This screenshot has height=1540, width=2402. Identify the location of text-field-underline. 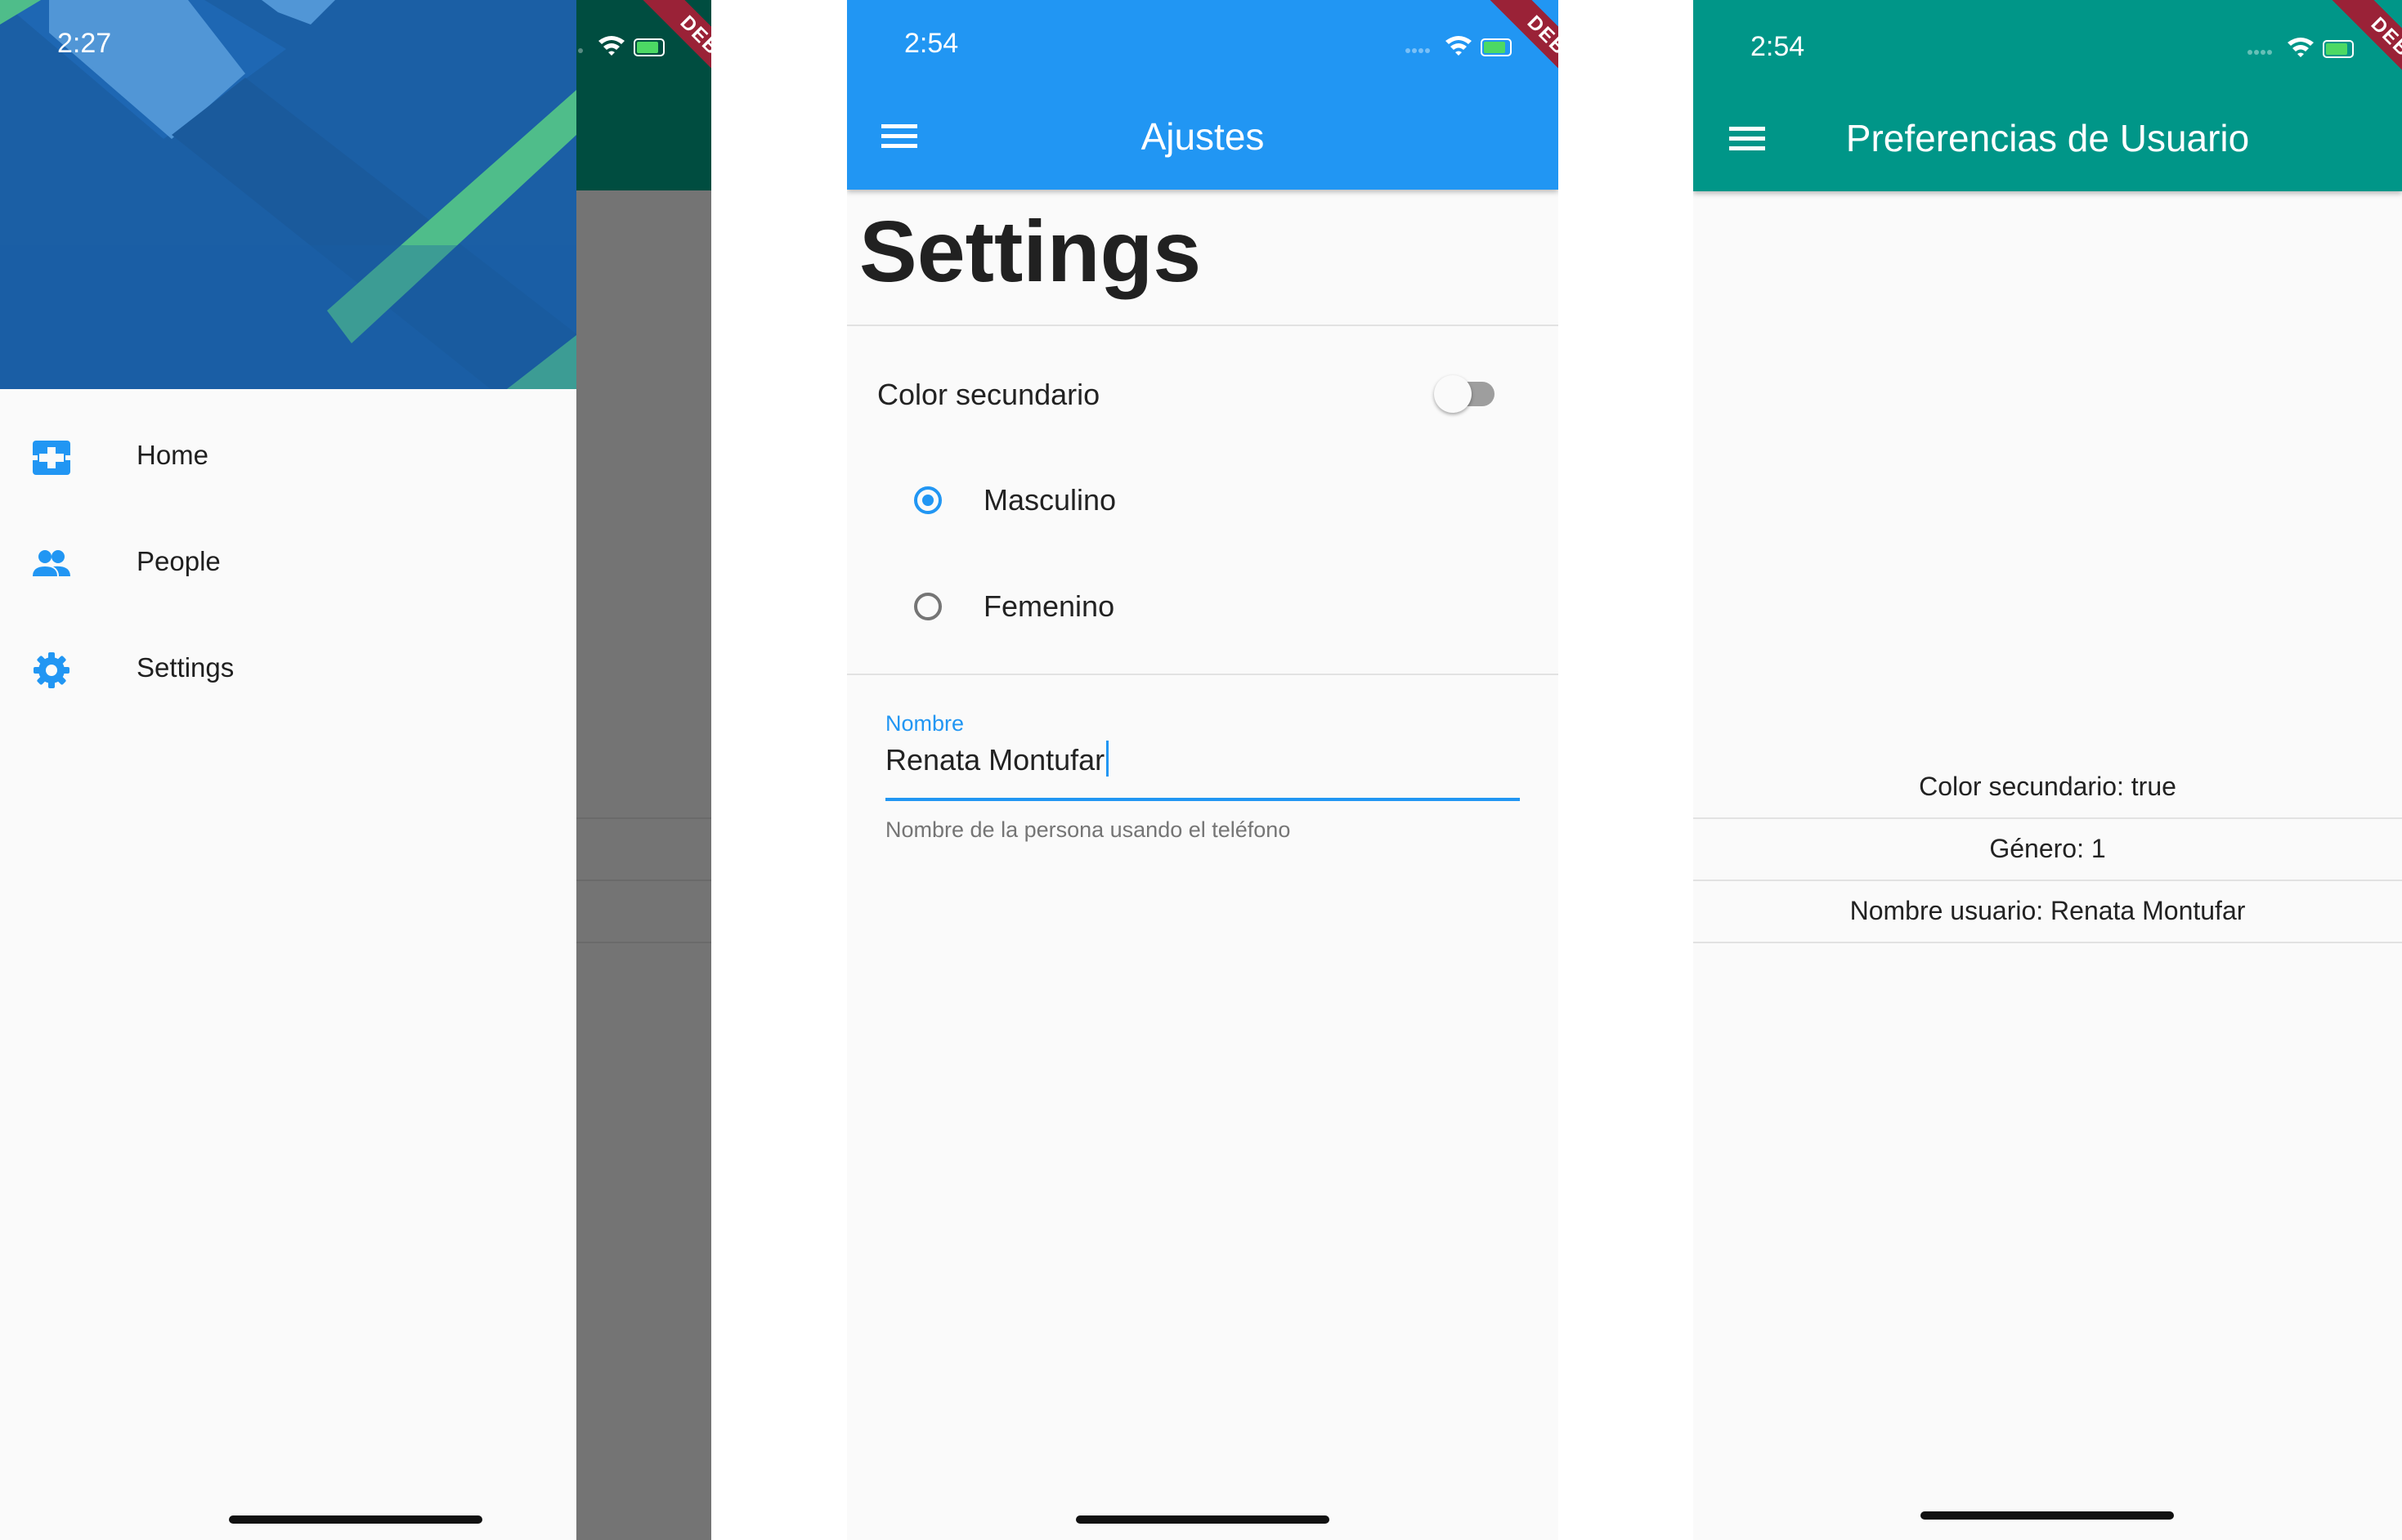
(1203, 800).